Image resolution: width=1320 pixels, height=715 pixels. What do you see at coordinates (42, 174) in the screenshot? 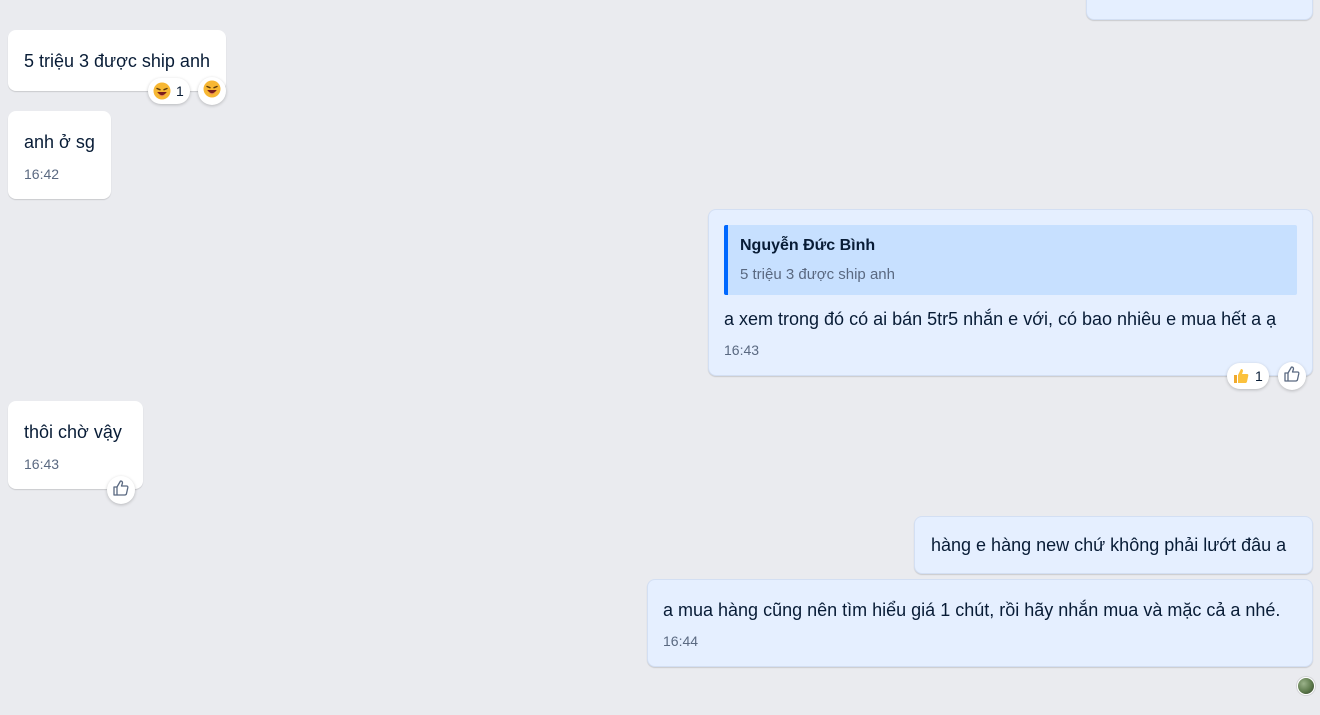
I see `message-time: 16:42` at bounding box center [42, 174].